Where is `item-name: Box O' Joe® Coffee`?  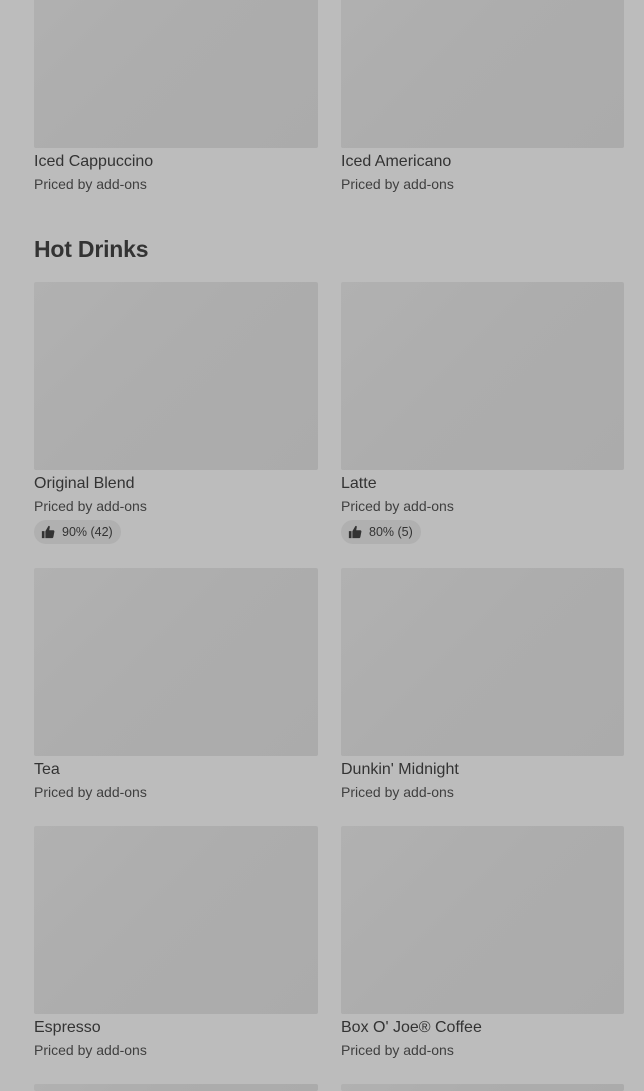
item-name: Box O' Joe® Coffee is located at coordinates (411, 1027).